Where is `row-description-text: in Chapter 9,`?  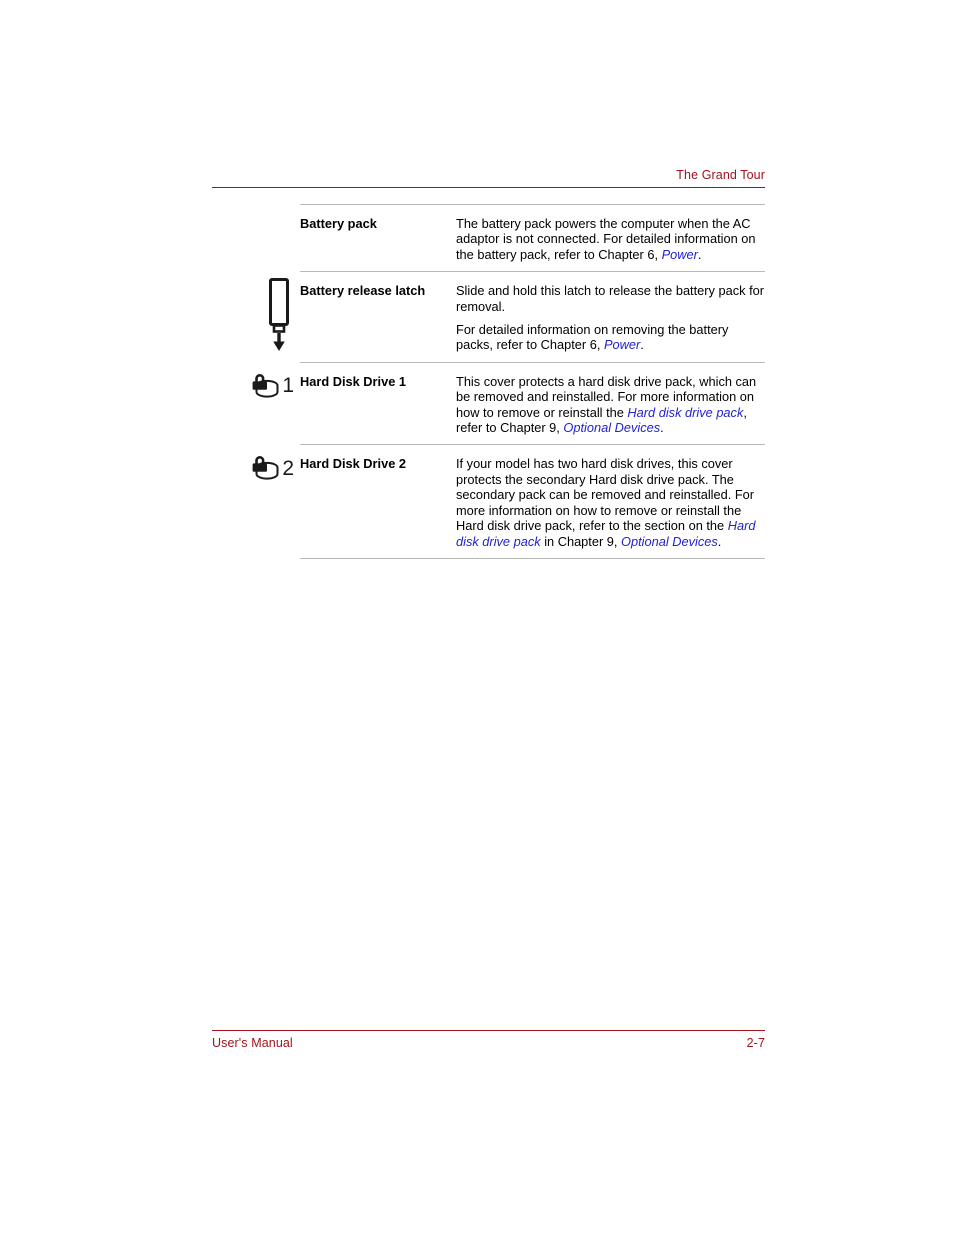 row-description-text: in Chapter 9, is located at coordinates (581, 541).